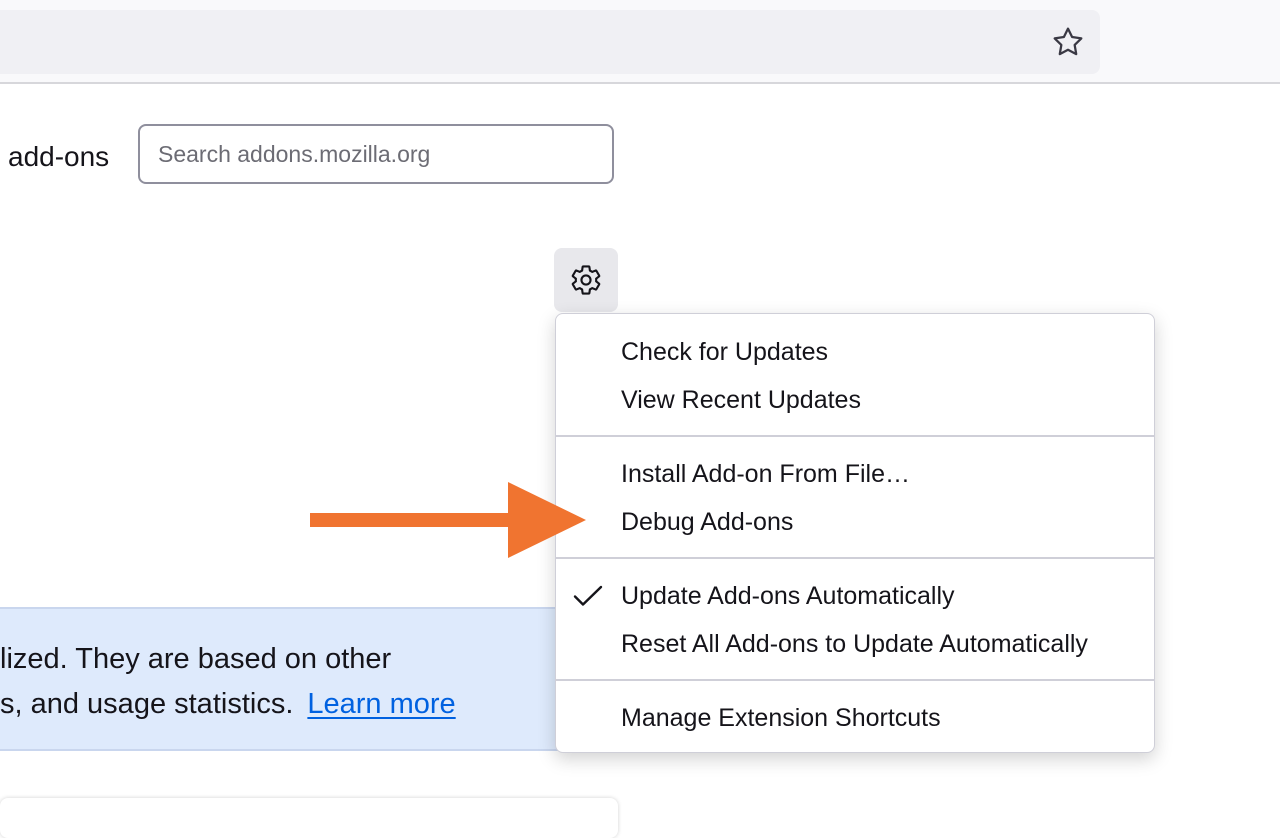  What do you see at coordinates (309, 818) in the screenshot?
I see `addon-card` at bounding box center [309, 818].